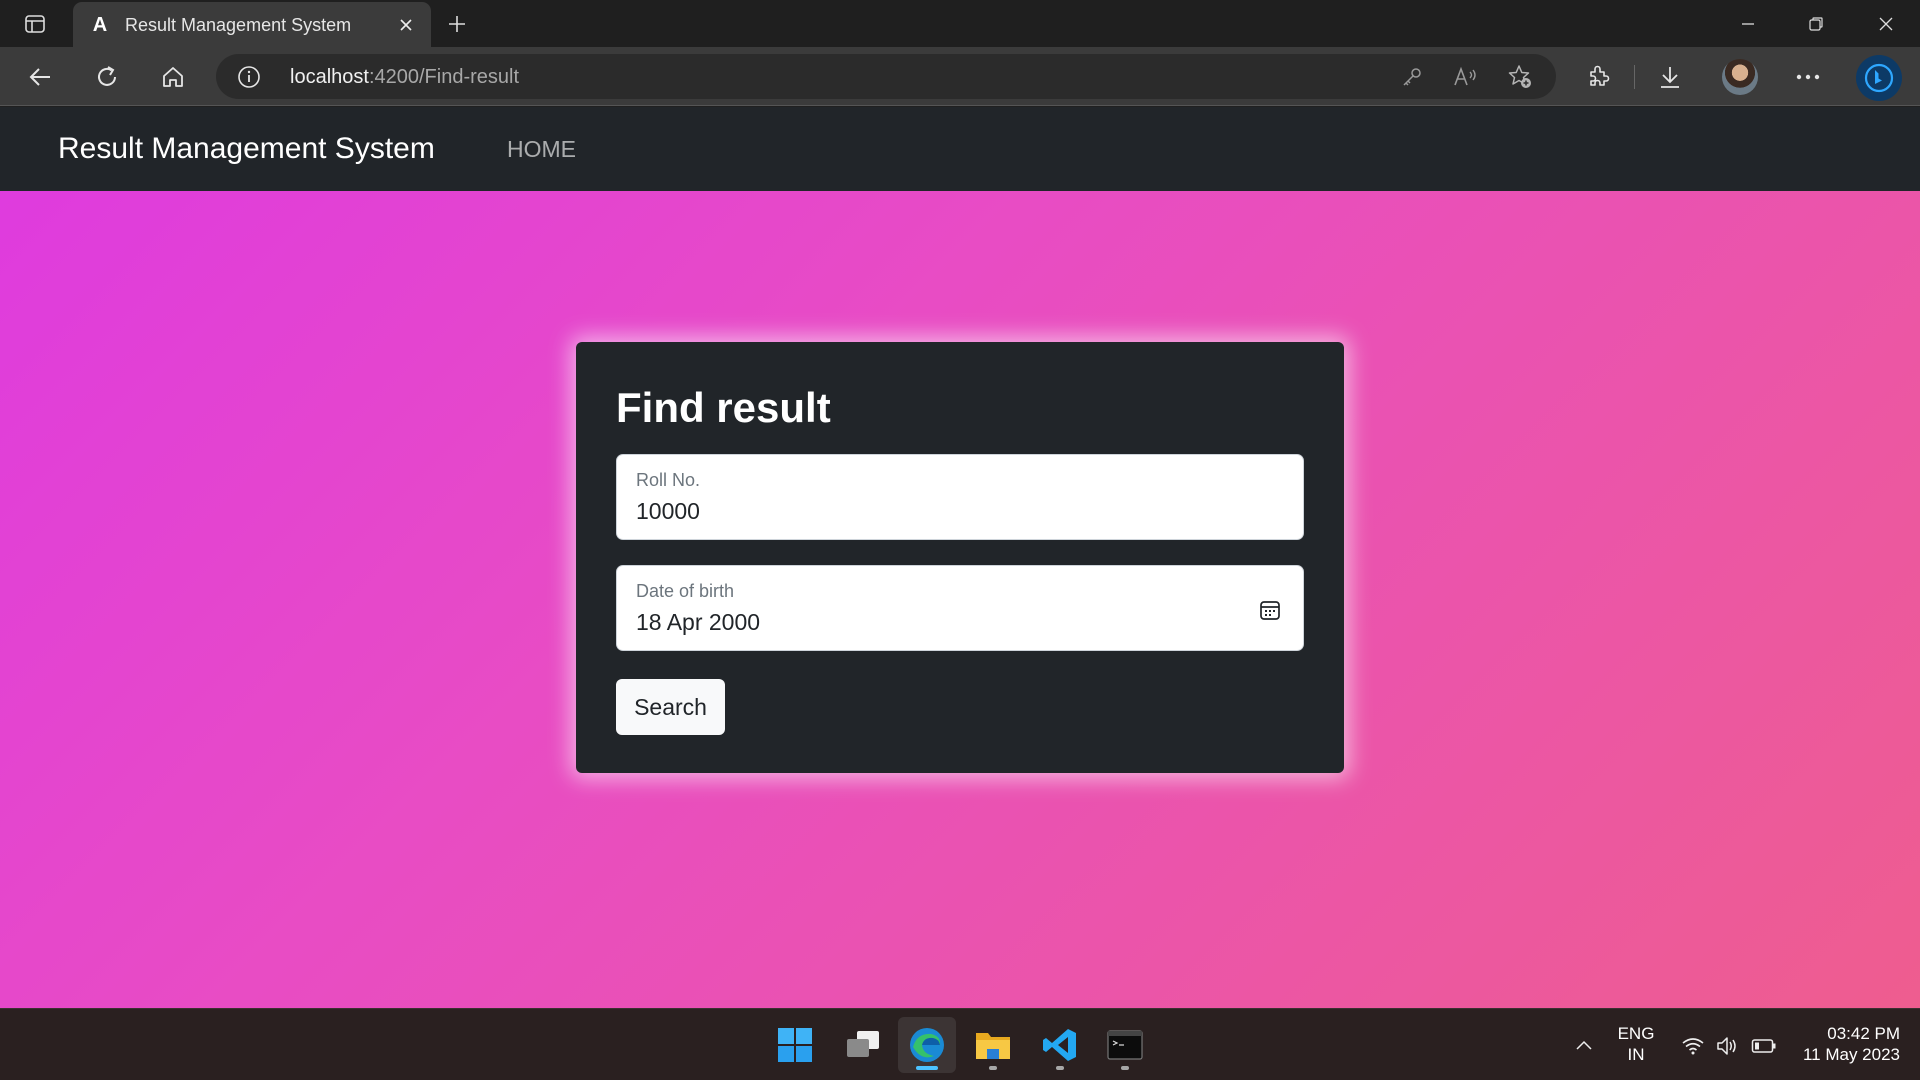 The width and height of the screenshot is (1920, 1080). Describe the element at coordinates (1520, 77) in the screenshot. I see `add-favorite-icon` at that location.